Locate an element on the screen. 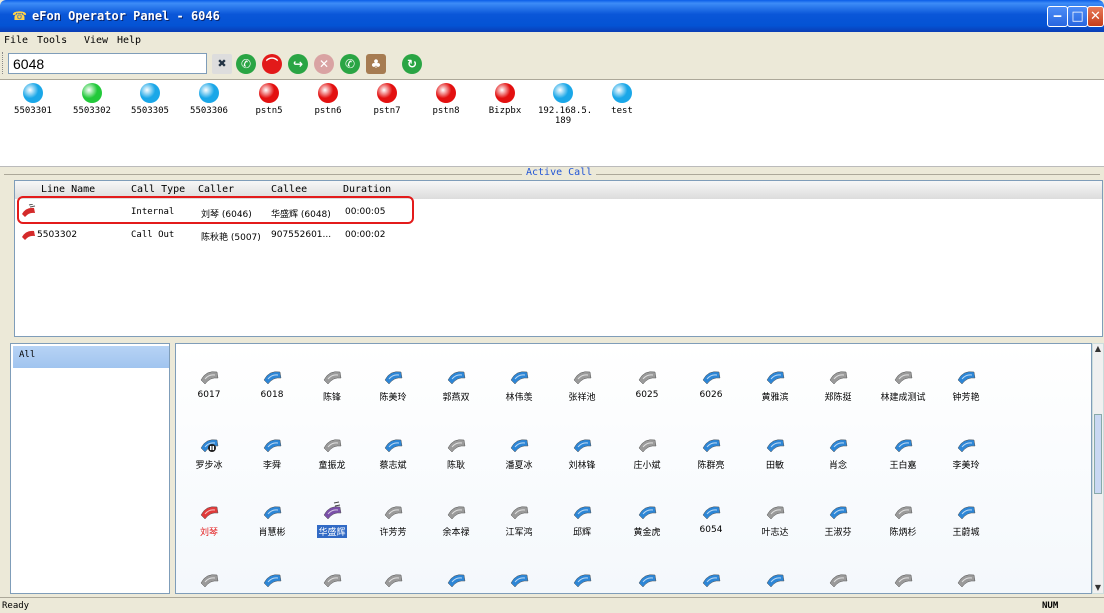 The height and width of the screenshot is (613, 1104). contact-item: 江军鸿 is located at coordinates (519, 519).